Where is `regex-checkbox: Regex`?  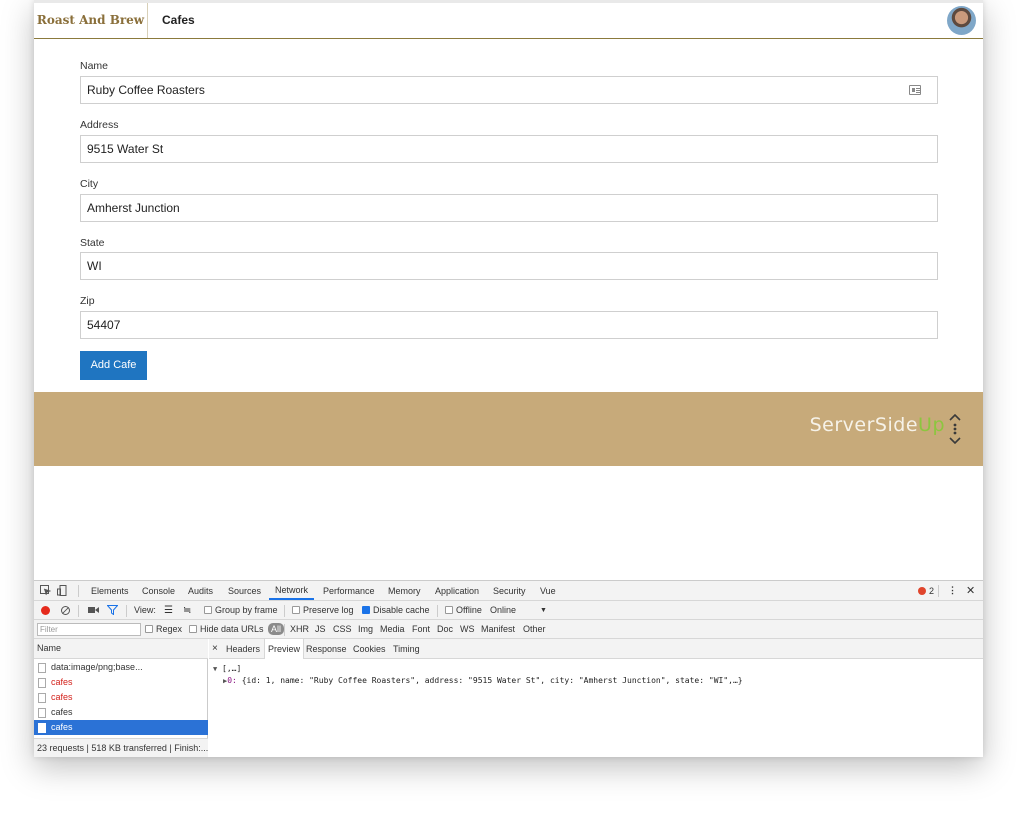
regex-checkbox: Regex is located at coordinates (163, 629).